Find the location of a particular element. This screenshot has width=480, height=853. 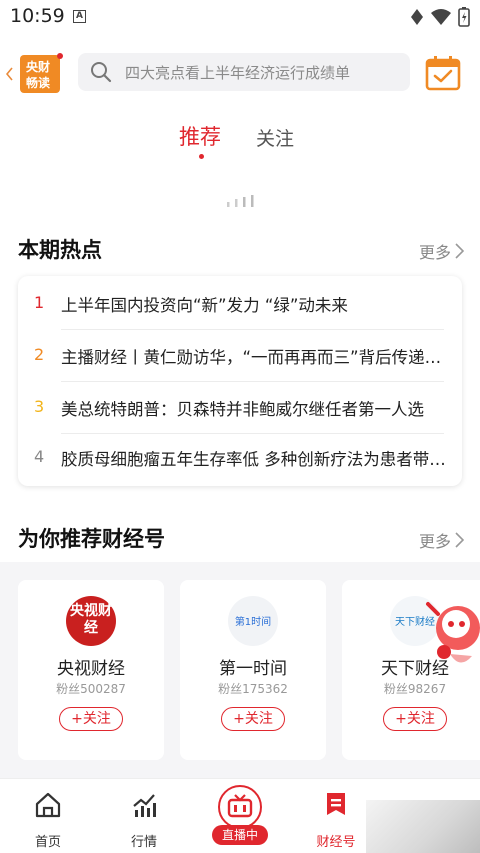

account-logo: 第1时间 is located at coordinates (253, 621).